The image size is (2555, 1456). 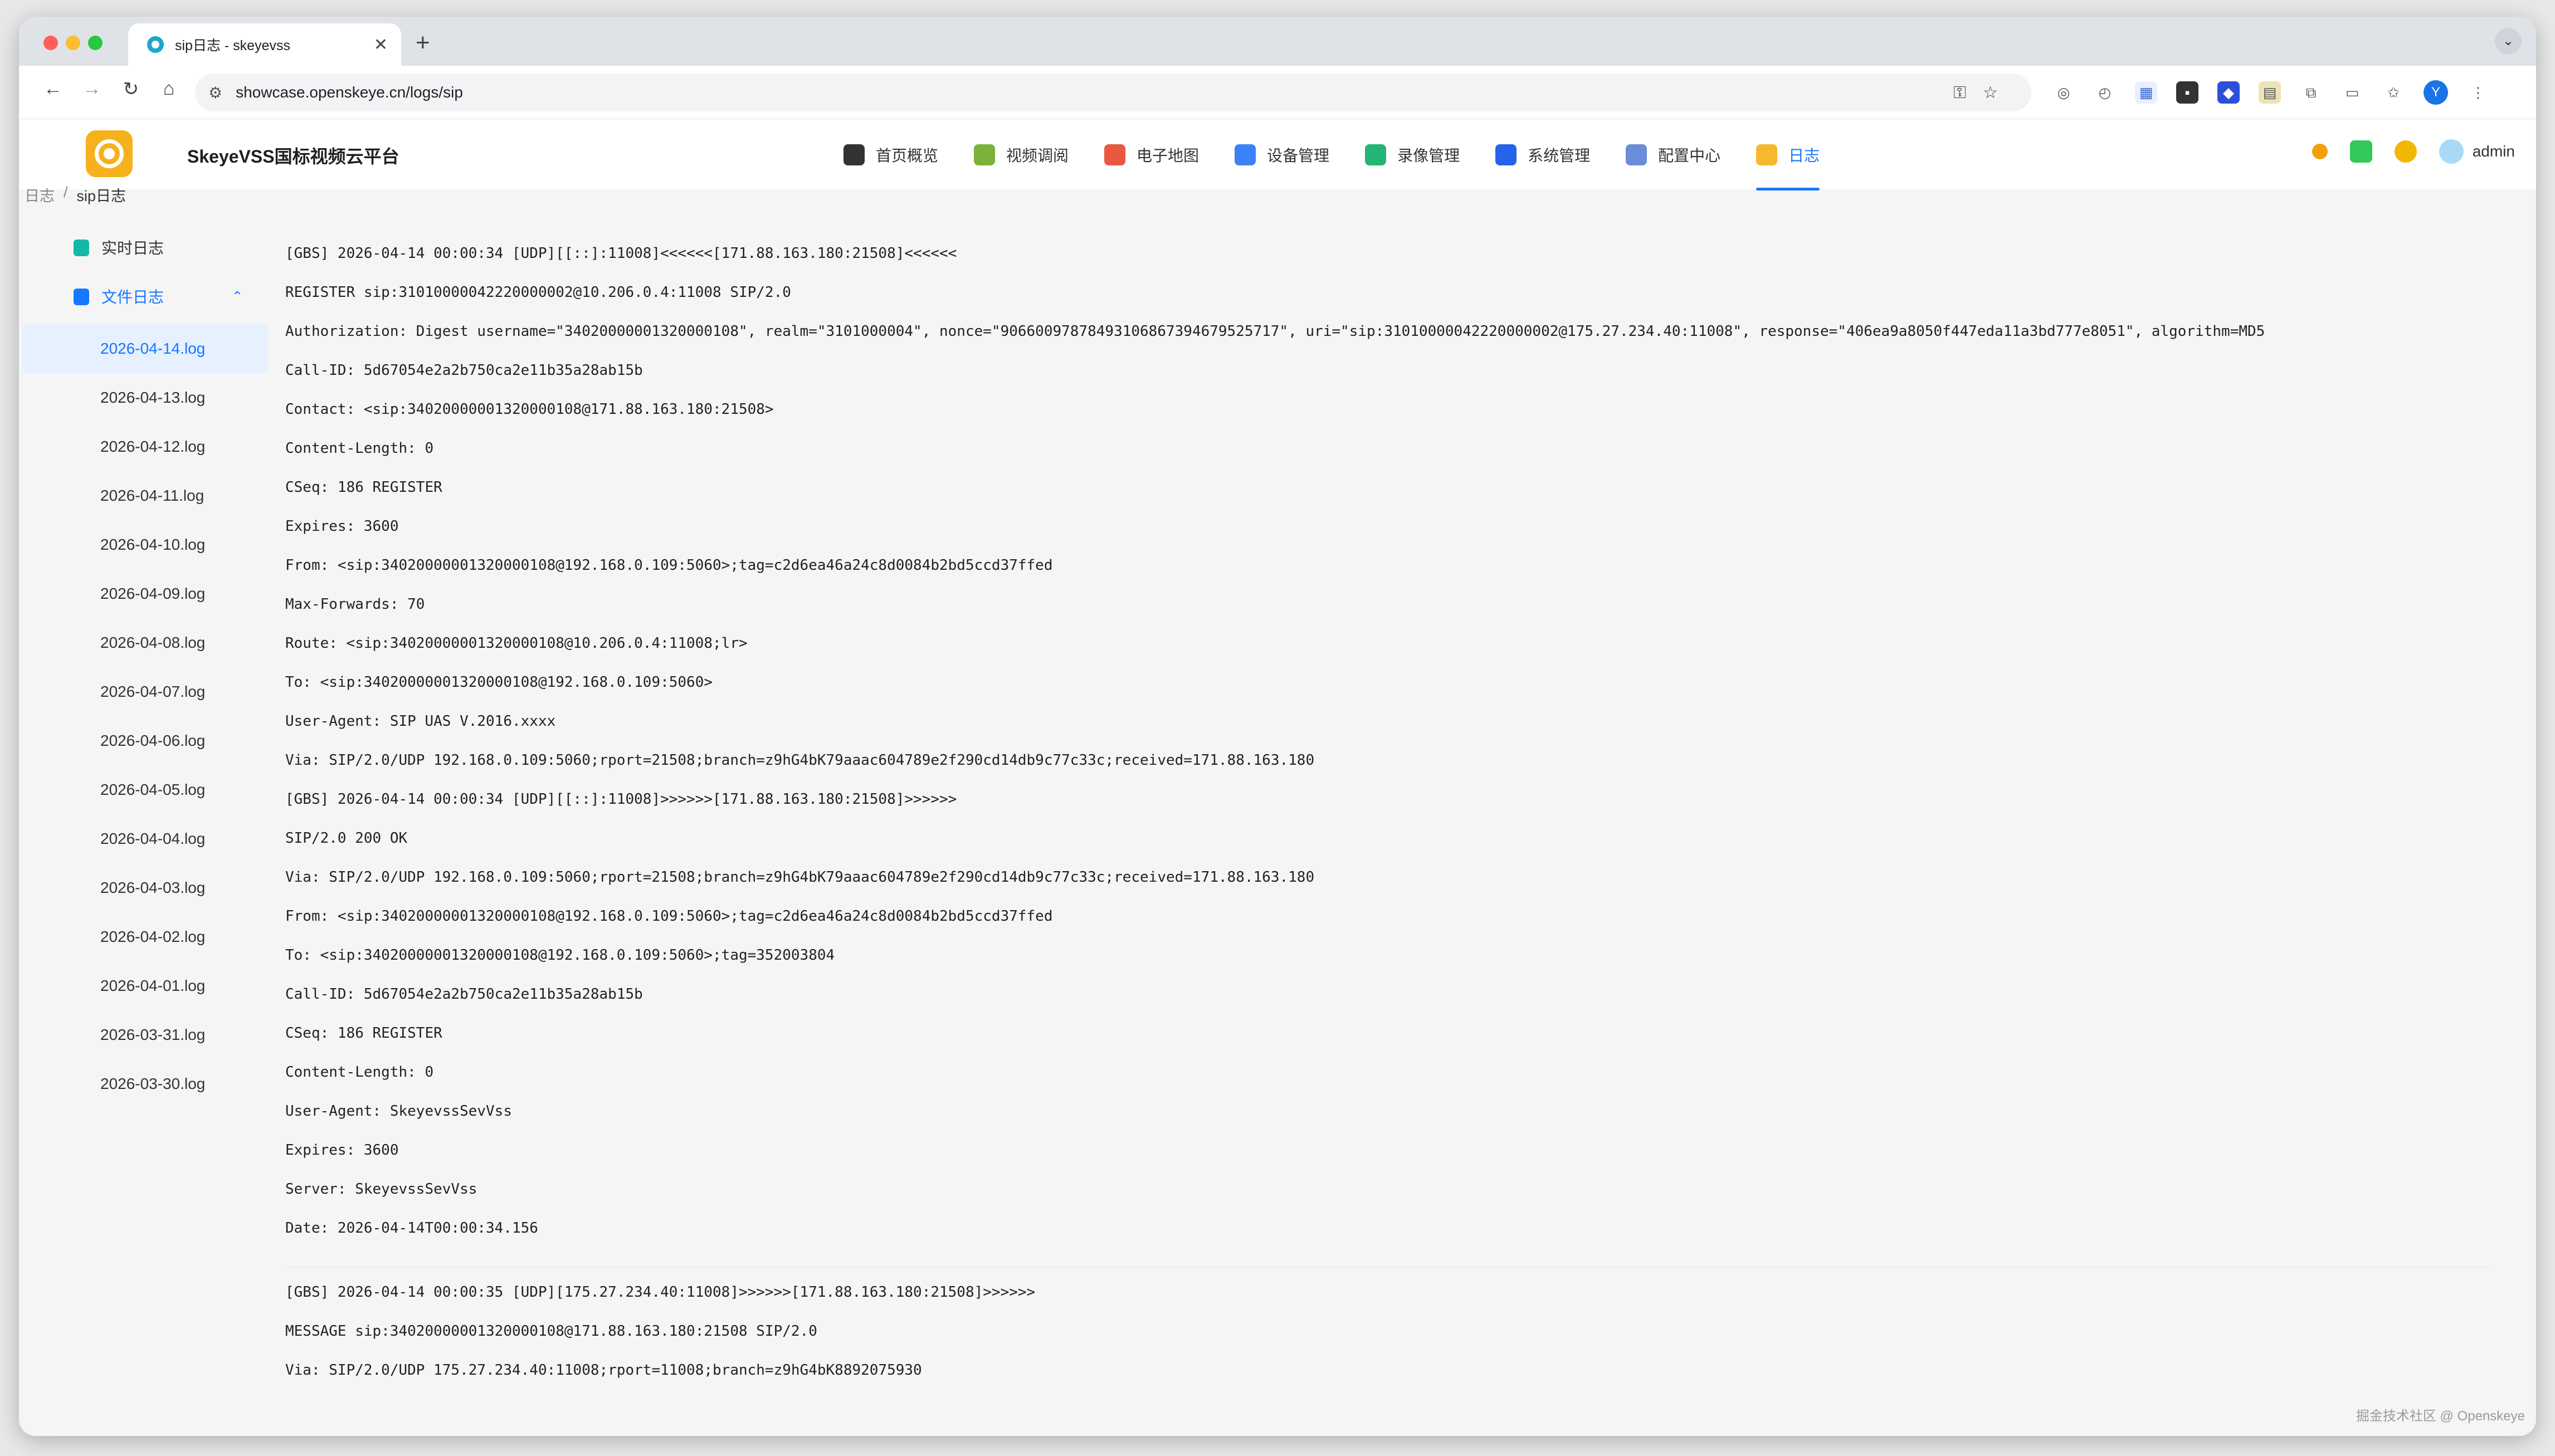 I want to click on app-logo, so click(x=110, y=153).